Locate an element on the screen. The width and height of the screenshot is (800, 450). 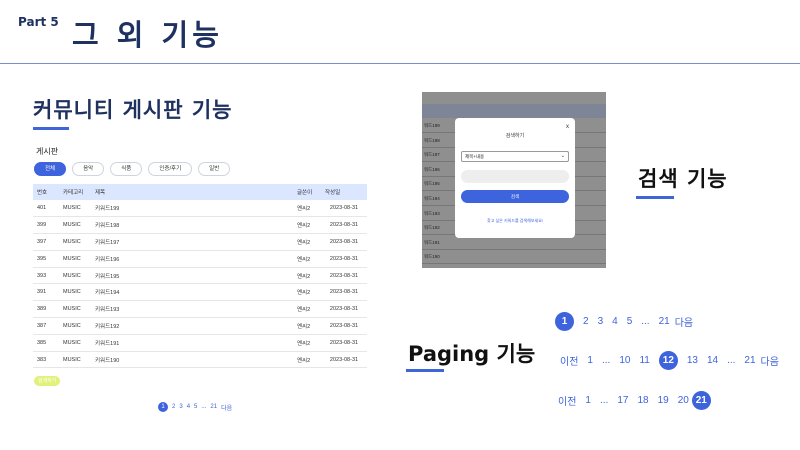
page-current: 12 is located at coordinates (668, 360).